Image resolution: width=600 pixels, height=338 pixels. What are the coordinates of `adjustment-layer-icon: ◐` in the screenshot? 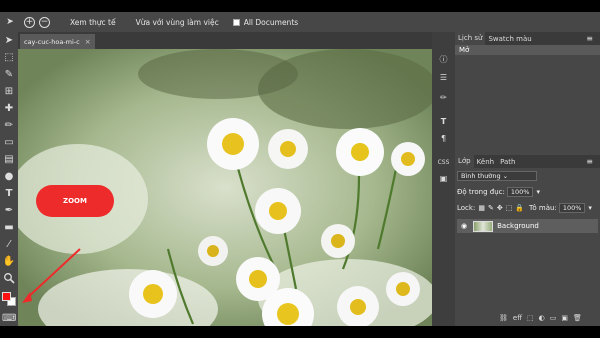 It's located at (542, 318).